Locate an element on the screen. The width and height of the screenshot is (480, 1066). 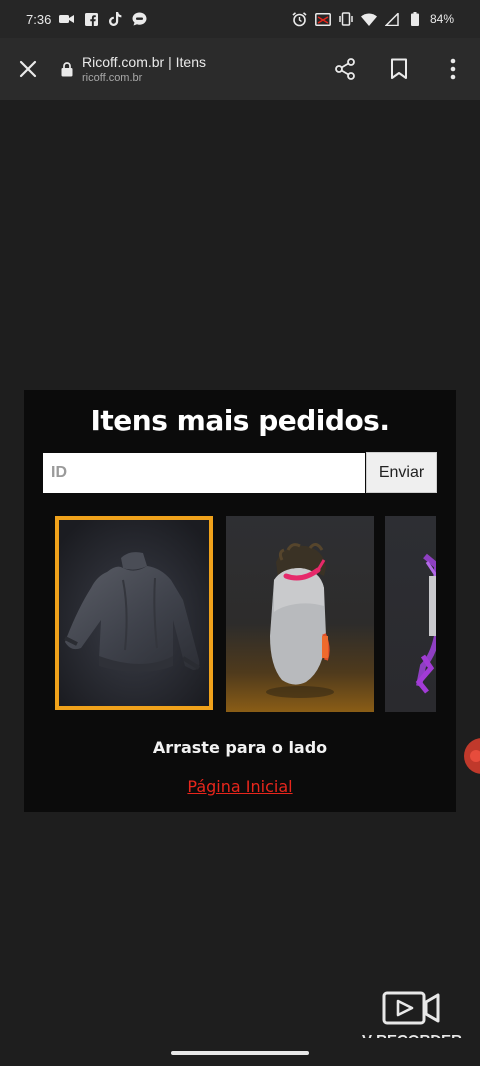
floating-side-button is located at coordinates (472, 756).